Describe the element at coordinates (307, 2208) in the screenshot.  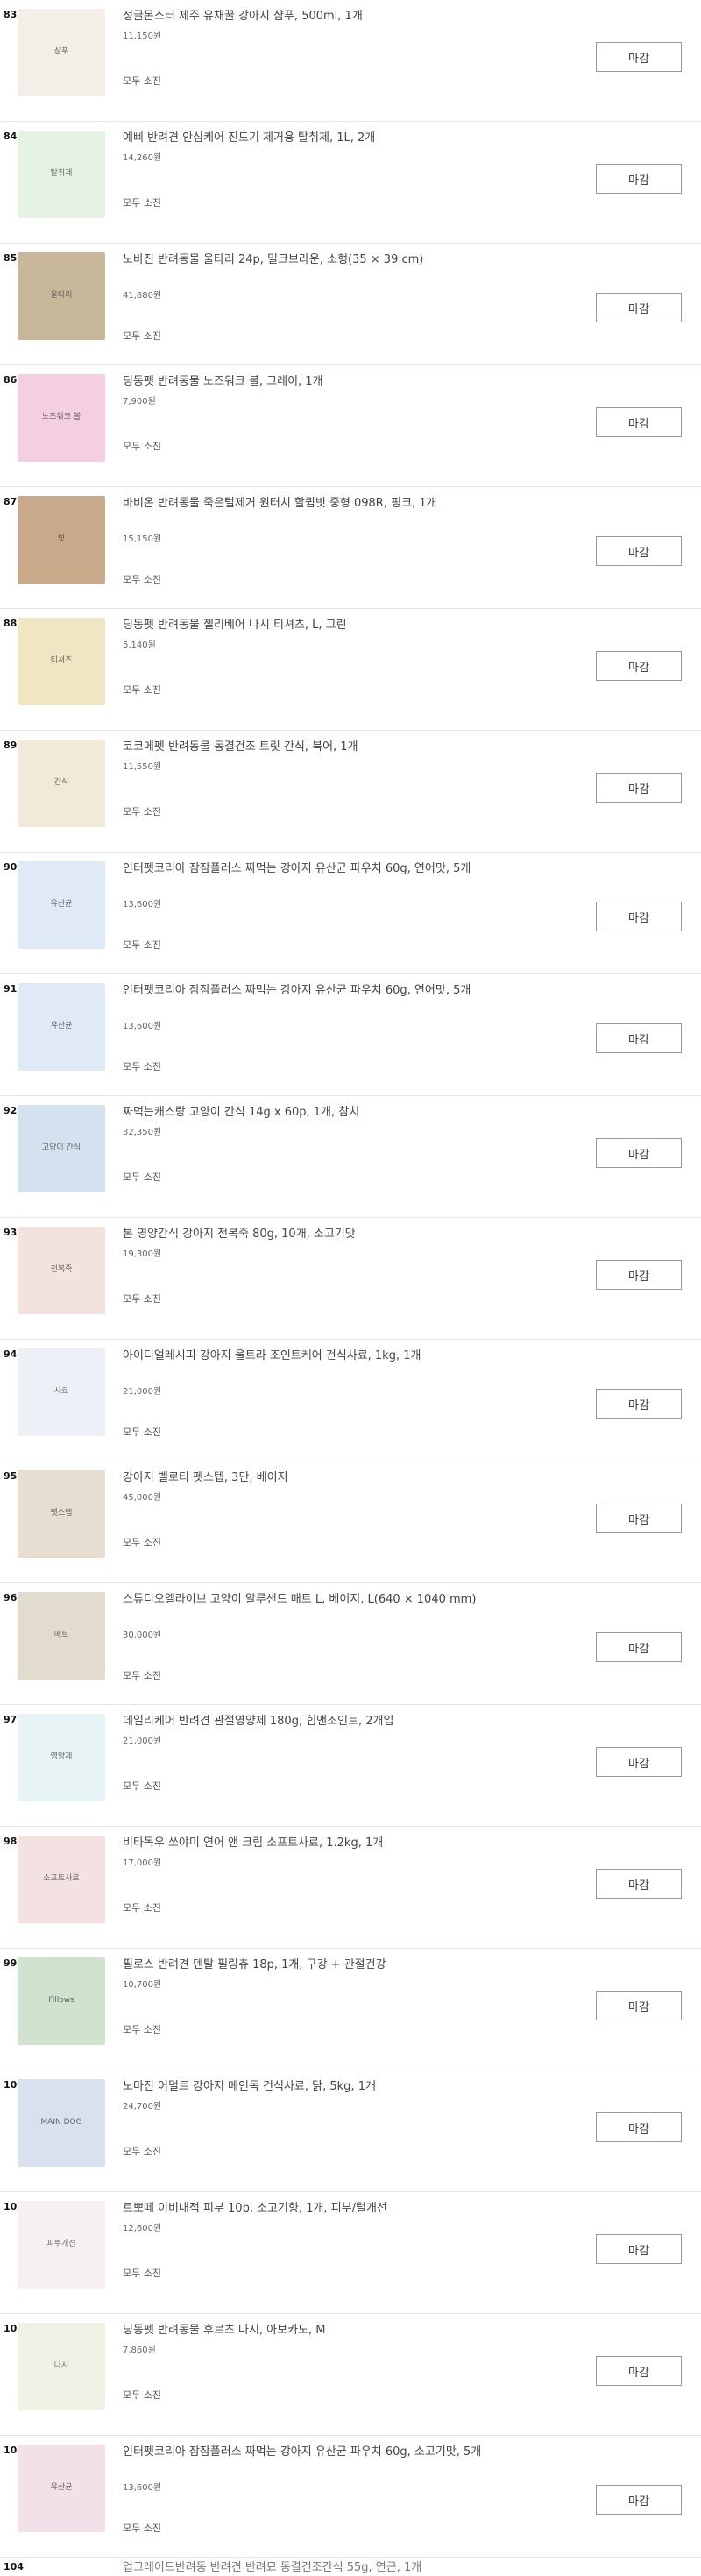
I see `item-title: 르뽀떼 이비내적 피부 10p, 소고기향, 1개, 피부/털개선` at that location.